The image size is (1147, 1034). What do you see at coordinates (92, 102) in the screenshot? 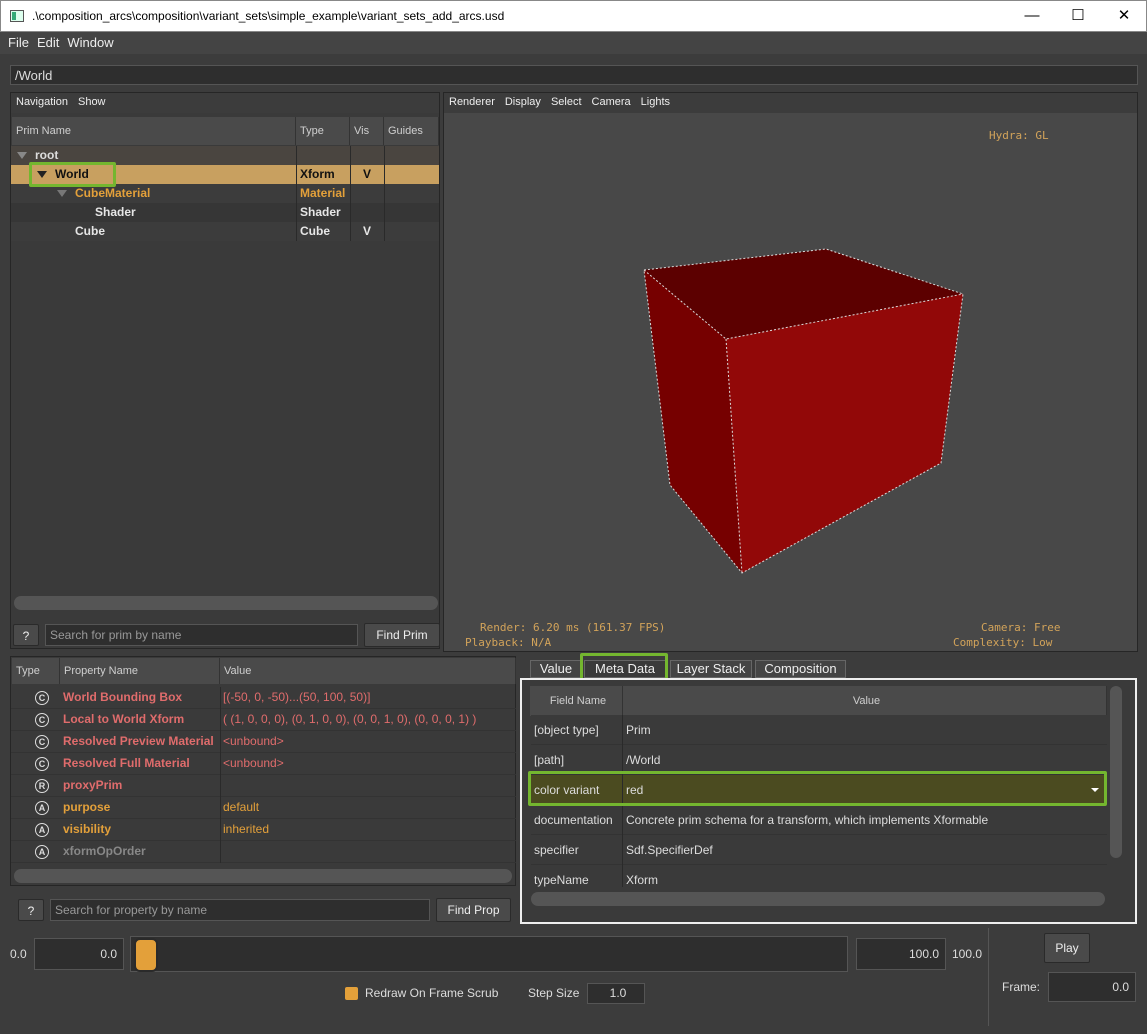
I see `menu-show: Show` at bounding box center [92, 102].